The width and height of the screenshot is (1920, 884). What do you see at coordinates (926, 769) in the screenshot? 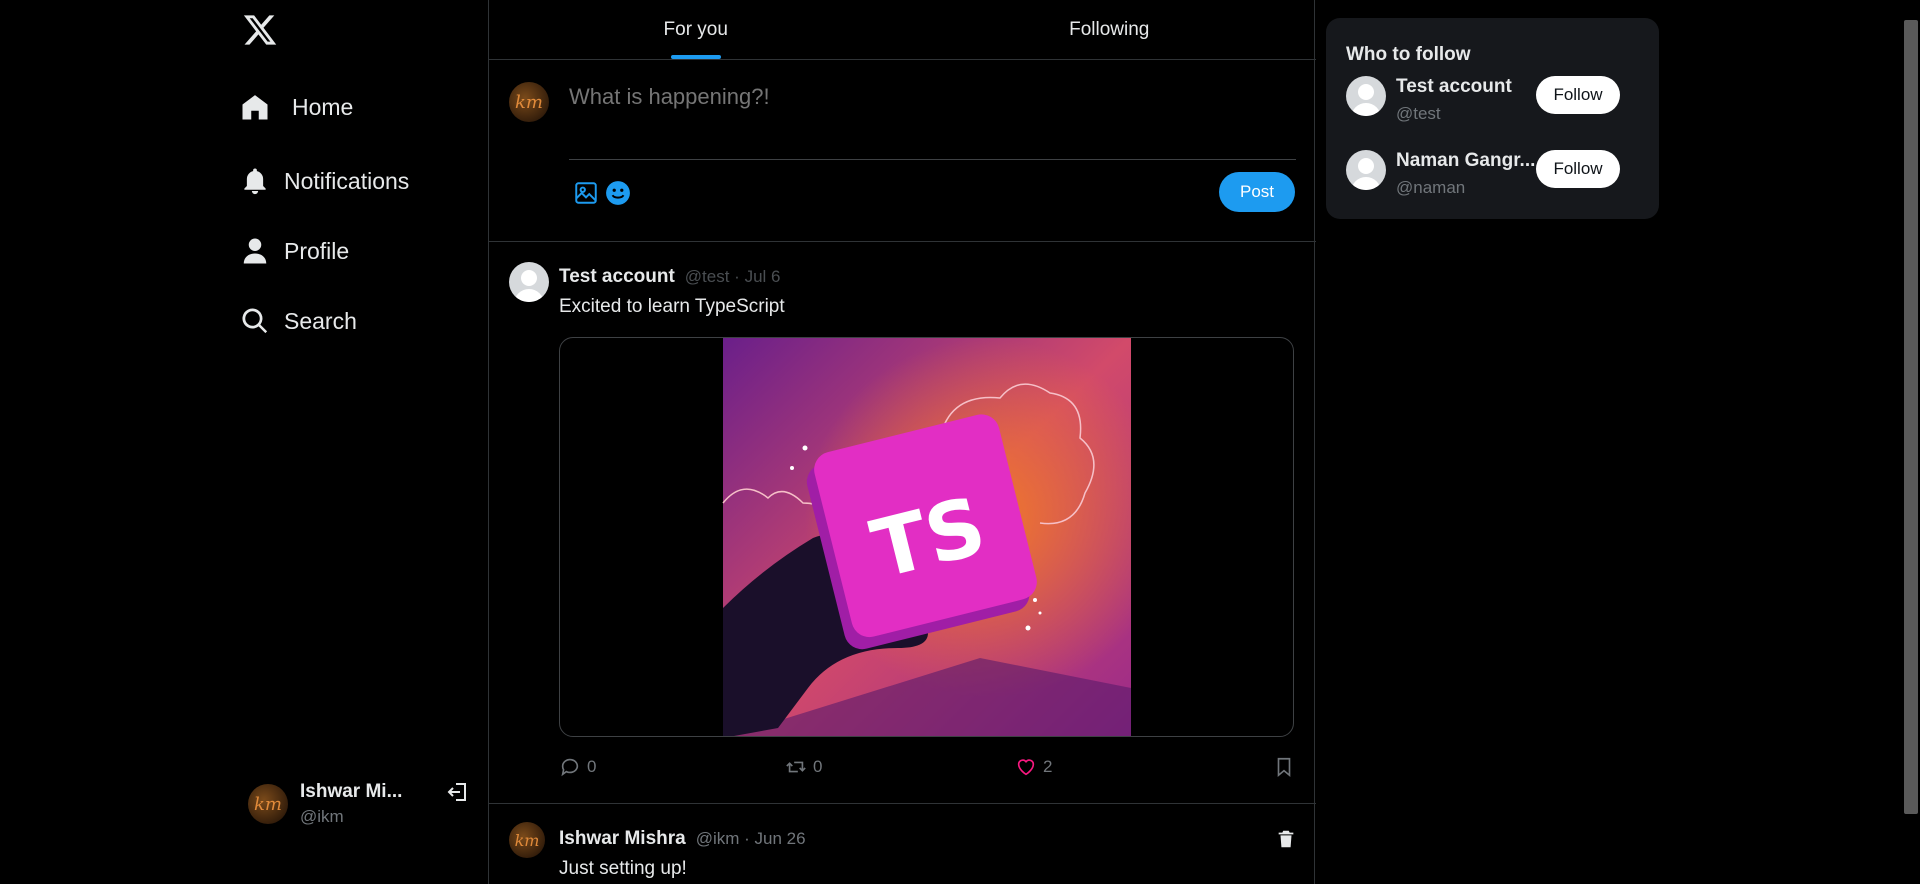
I see `tweet-actions: 0 0 2` at bounding box center [926, 769].